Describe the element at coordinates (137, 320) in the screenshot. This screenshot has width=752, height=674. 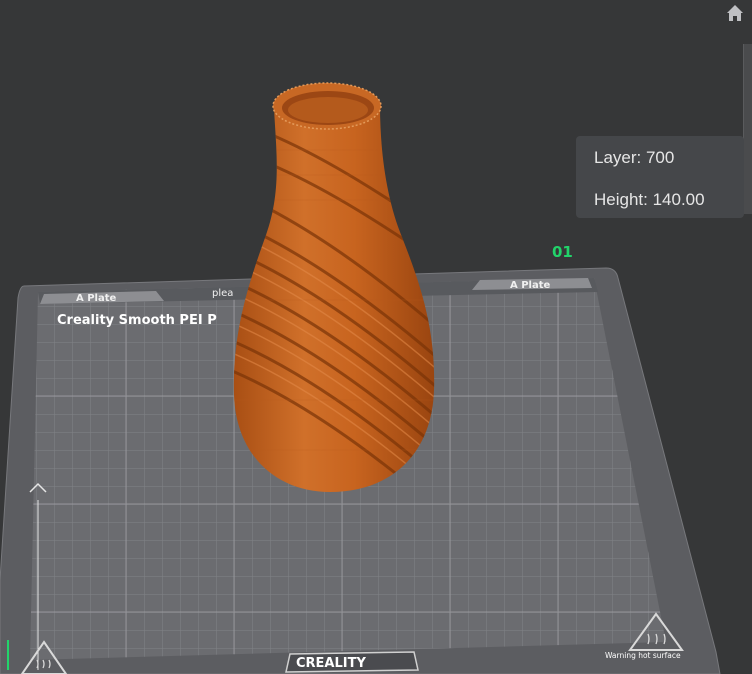
I see `plate-surface-name: Creality Smooth PEI P` at that location.